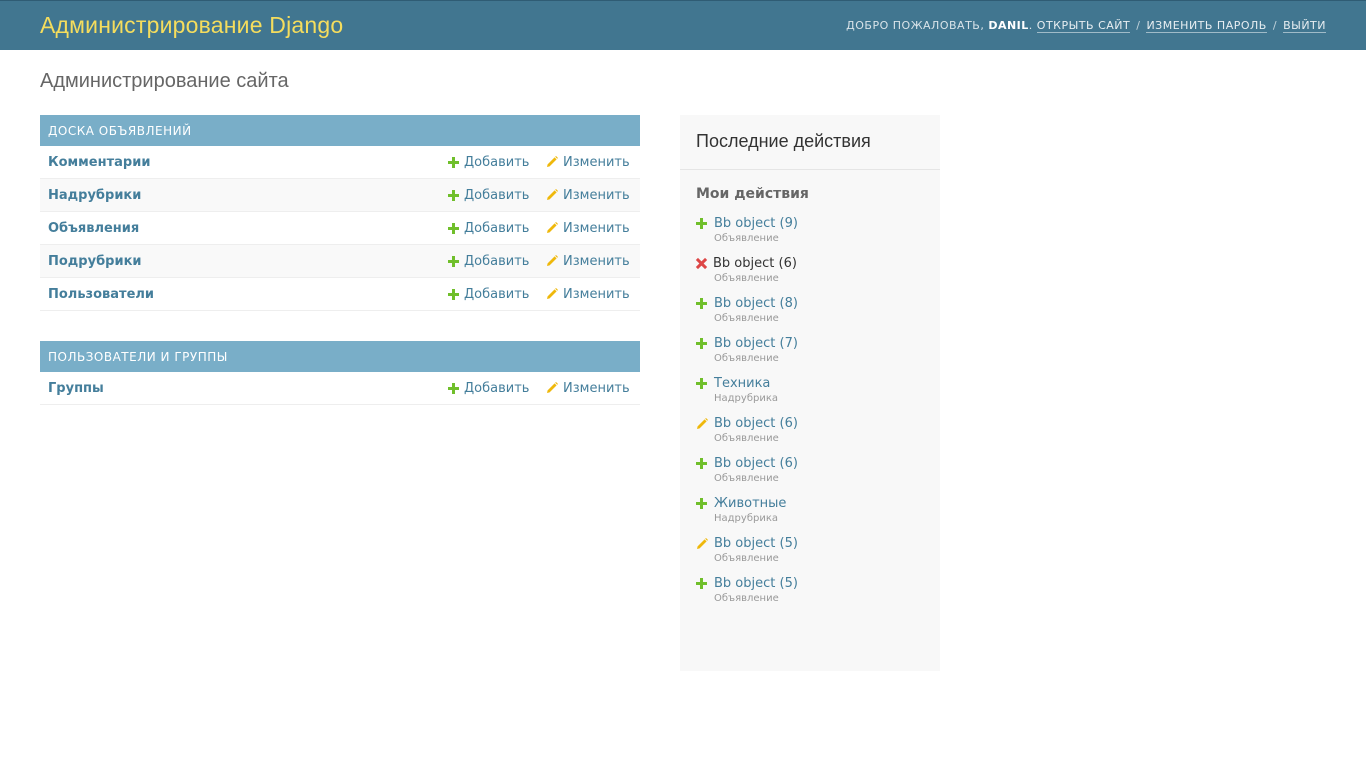 This screenshot has height=768, width=1366. Describe the element at coordinates (248, 294) in the screenshot. I see `model-link: Пользователи` at that location.